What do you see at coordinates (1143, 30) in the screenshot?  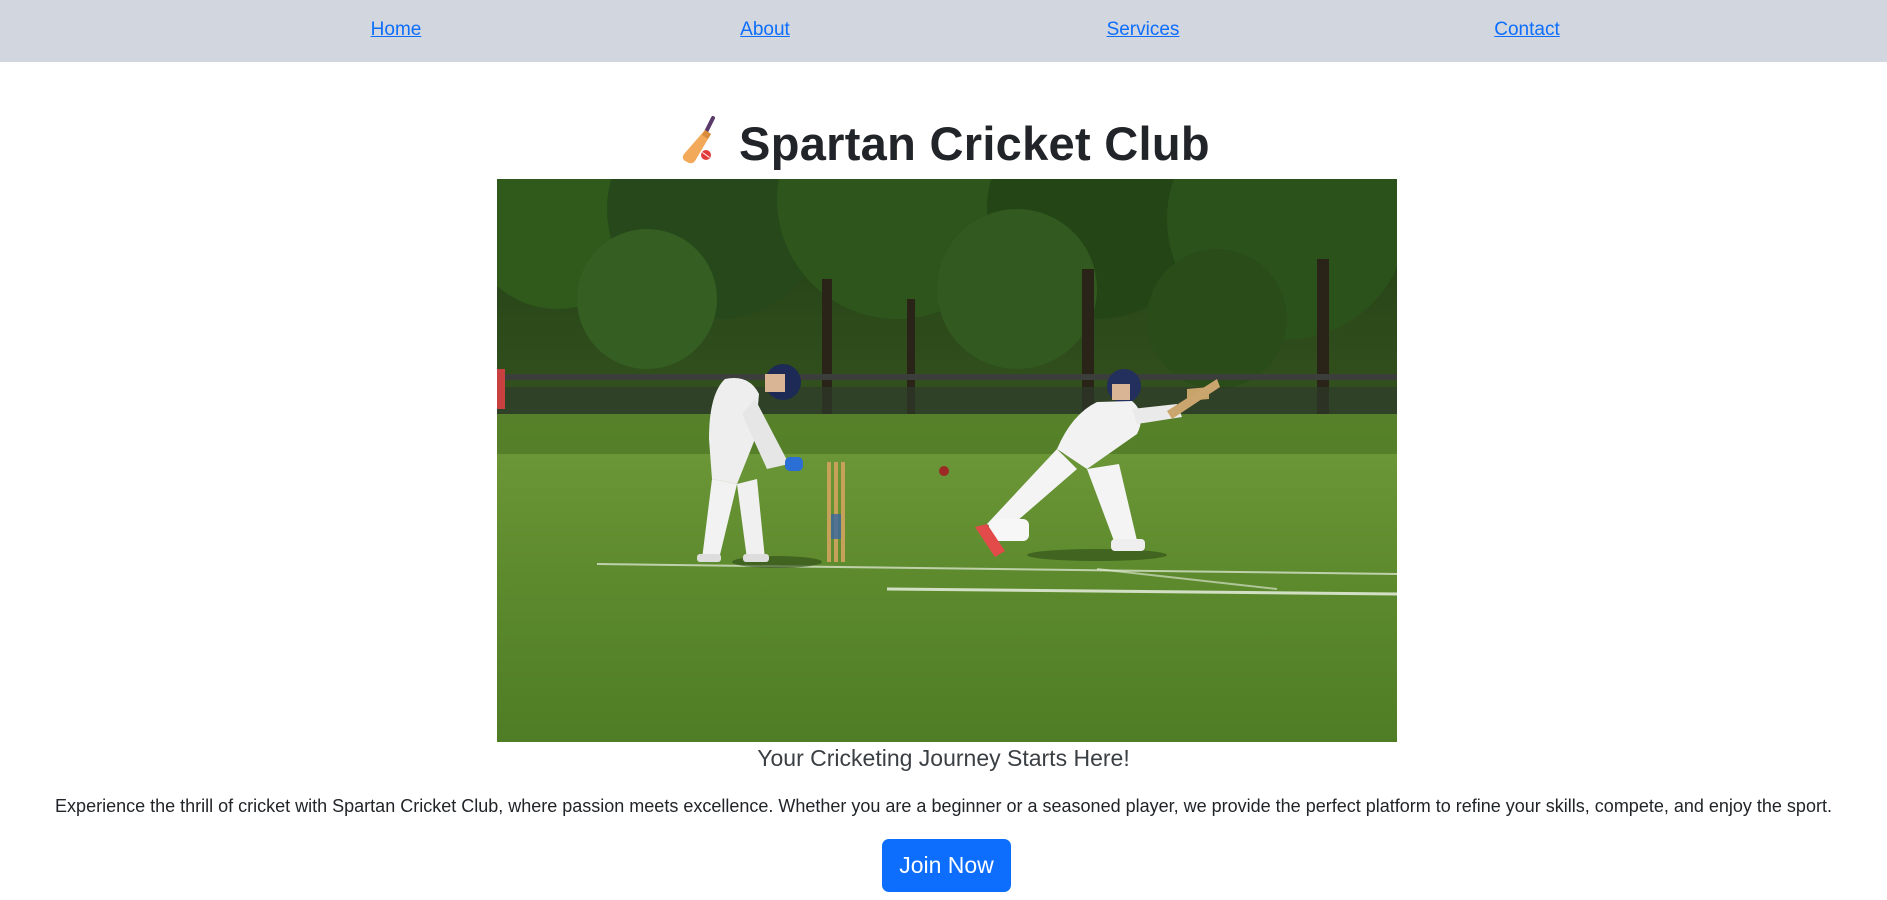 I see `nav-link-services: Services` at bounding box center [1143, 30].